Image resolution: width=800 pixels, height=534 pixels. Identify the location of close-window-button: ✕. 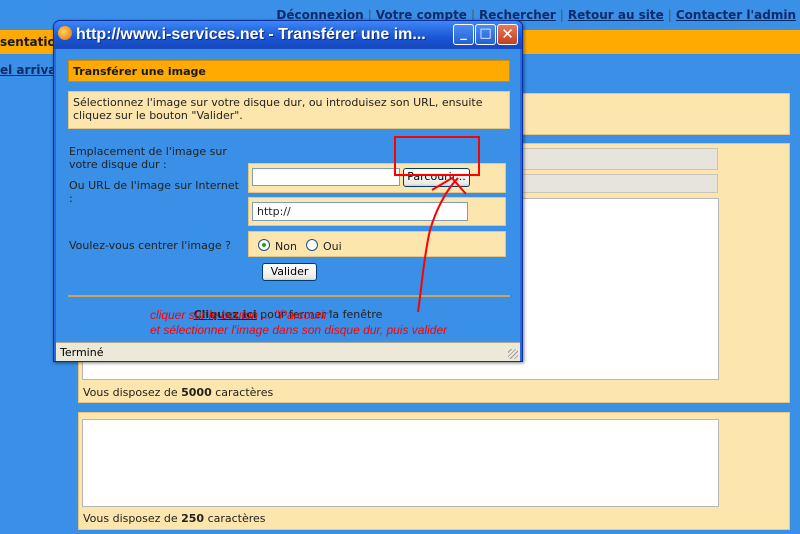
(507, 34).